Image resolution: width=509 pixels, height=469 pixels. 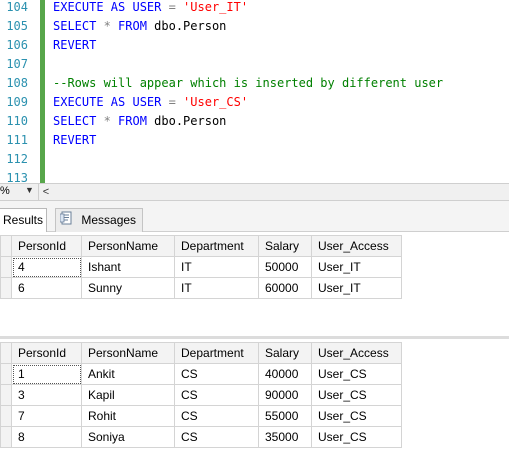 I want to click on table-row: 1 Ankit CS 40000 User_CS, so click(x=201, y=374).